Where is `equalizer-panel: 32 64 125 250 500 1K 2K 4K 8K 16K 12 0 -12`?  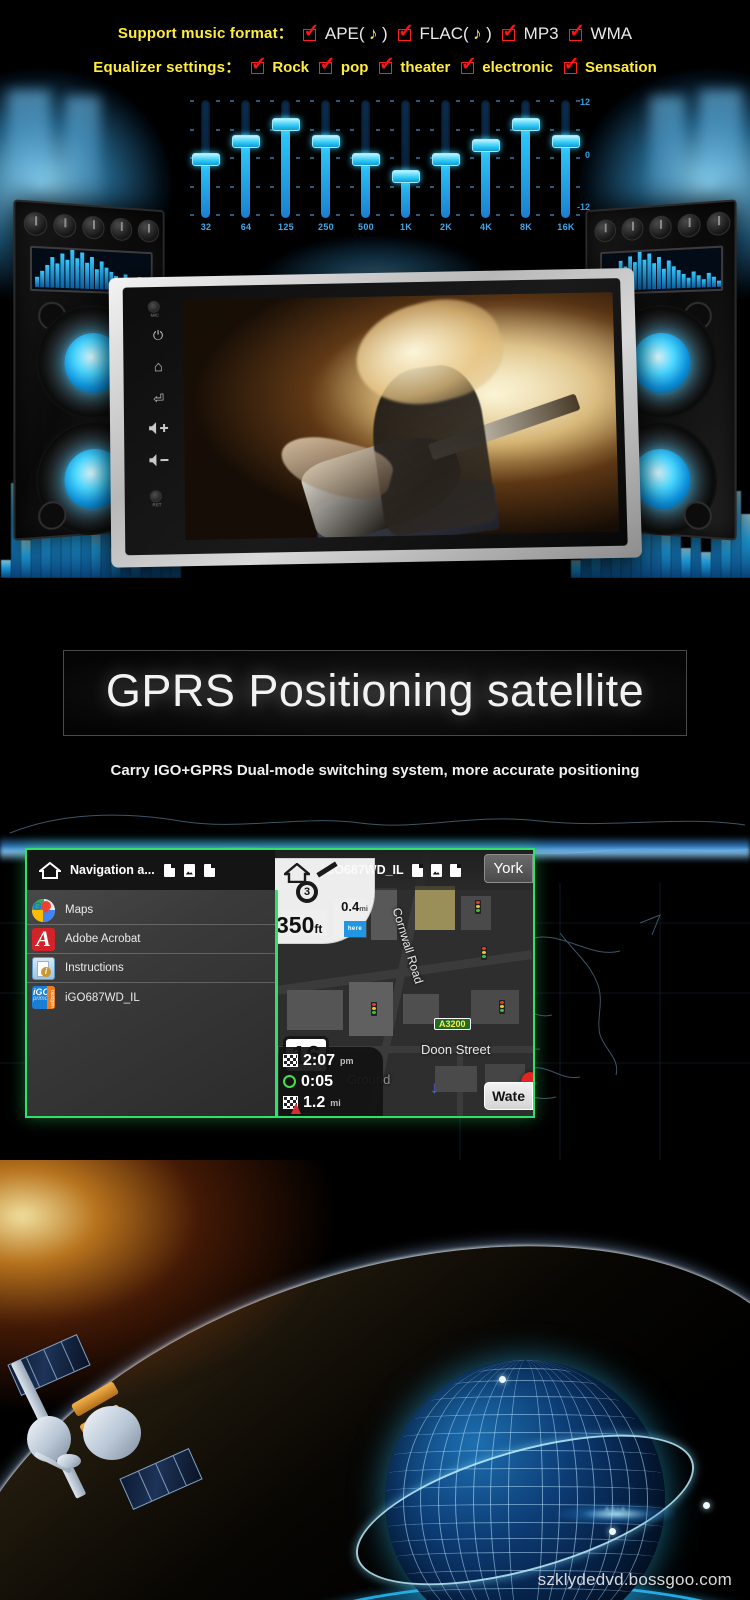 equalizer-panel: 32 64 125 250 500 1K 2K 4K 8K 16K 12 0 -12 is located at coordinates (390, 168).